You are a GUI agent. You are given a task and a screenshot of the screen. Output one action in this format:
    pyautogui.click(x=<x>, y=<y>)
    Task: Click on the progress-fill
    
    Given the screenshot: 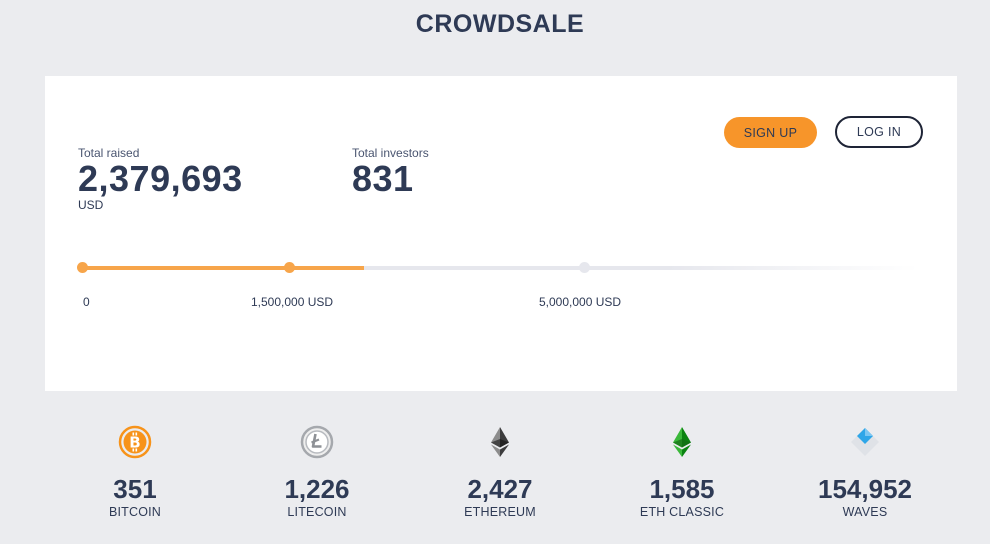 What is the action you would take?
    pyautogui.click(x=223, y=268)
    